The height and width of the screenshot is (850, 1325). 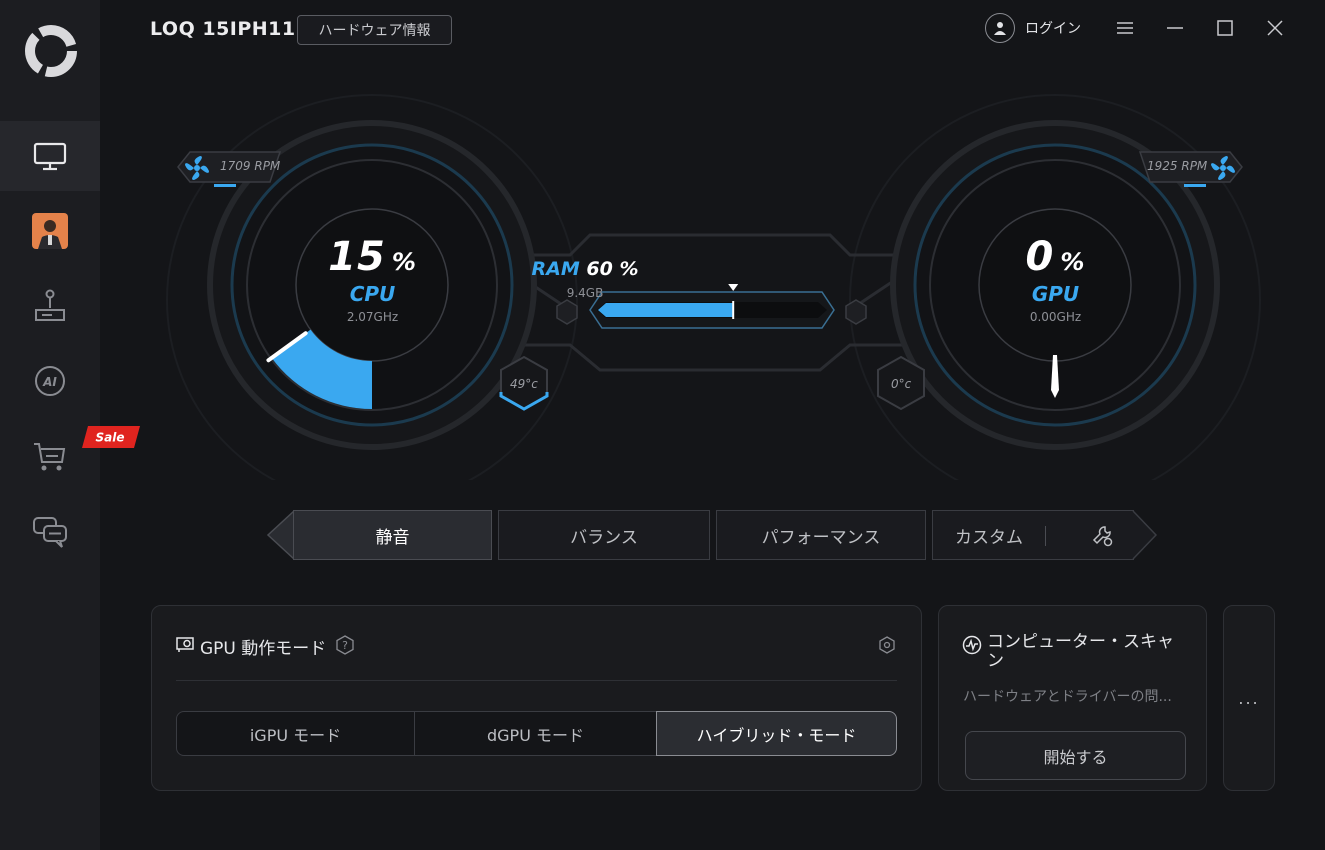 What do you see at coordinates (1177, 166) in the screenshot?
I see `gpu-fan-rpm: 1925 RPM` at bounding box center [1177, 166].